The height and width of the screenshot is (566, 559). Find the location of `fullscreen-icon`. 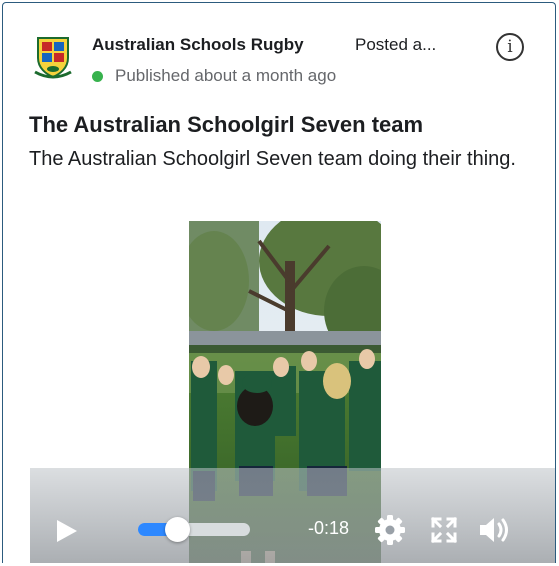

fullscreen-icon is located at coordinates (444, 530).